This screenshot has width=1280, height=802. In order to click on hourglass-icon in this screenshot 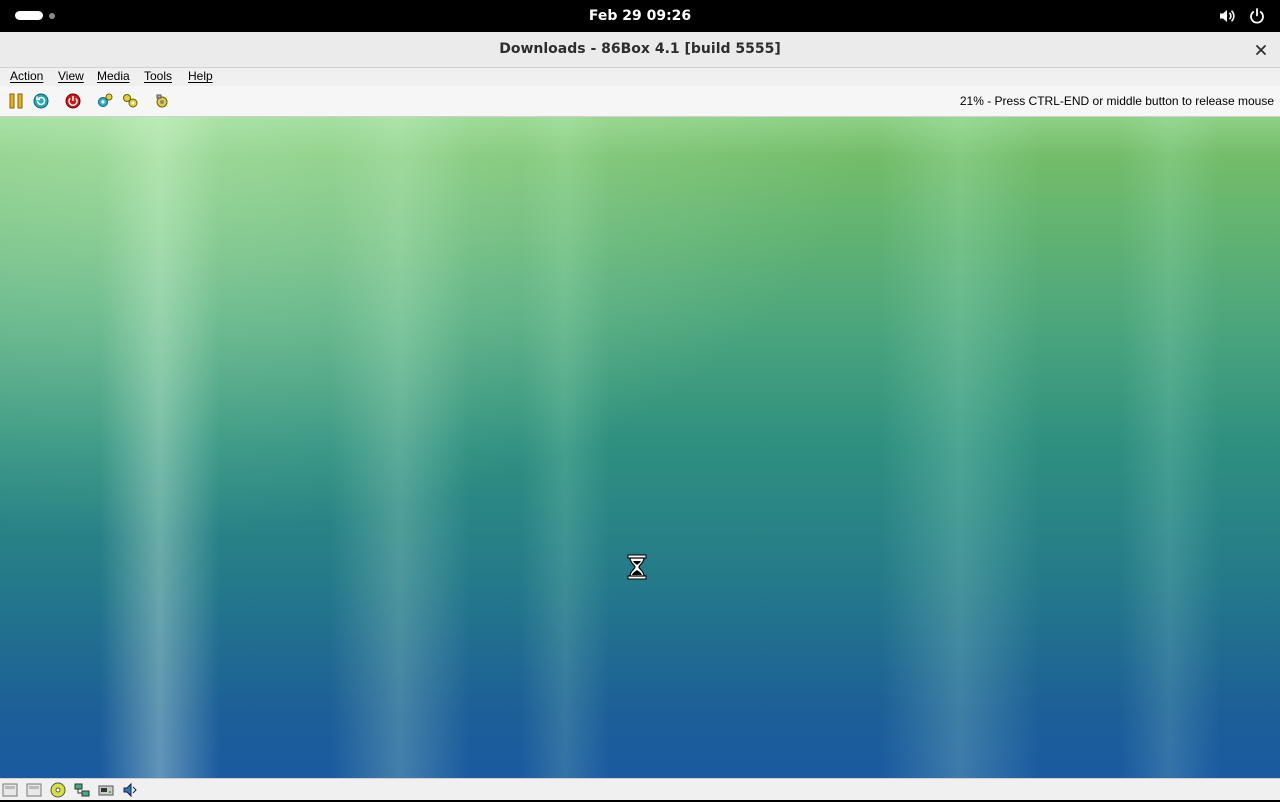, I will do `click(637, 567)`.